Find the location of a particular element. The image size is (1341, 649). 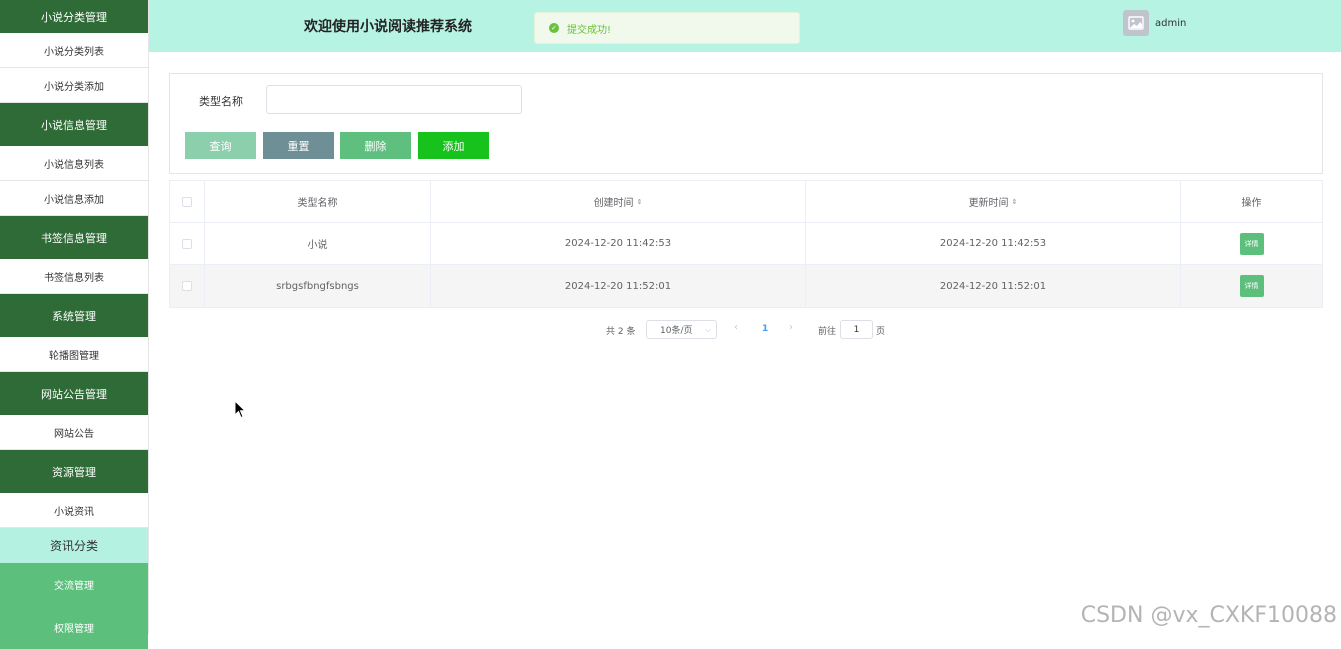

sidebar-group-permission: 权限管理 is located at coordinates (74, 627).